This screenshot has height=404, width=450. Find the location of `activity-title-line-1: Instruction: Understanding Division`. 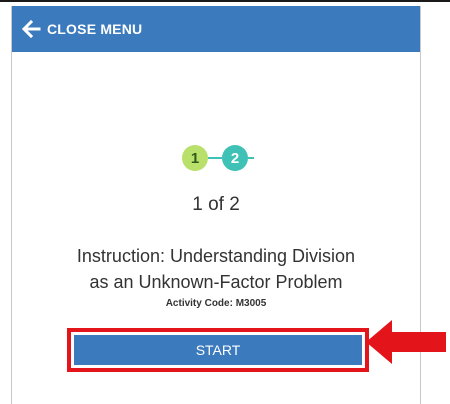

activity-title-line-1: Instruction: Understanding Division is located at coordinates (216, 256).